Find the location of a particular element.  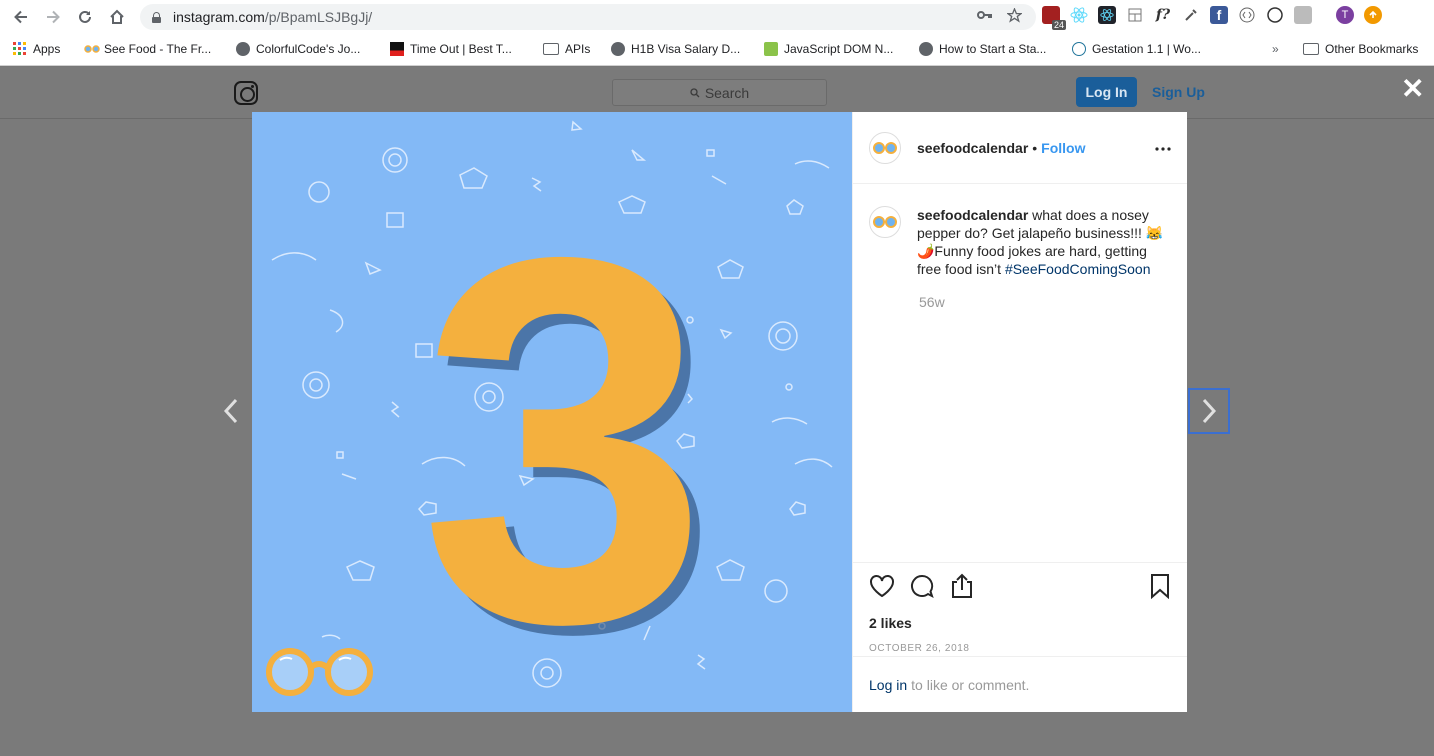

bookmark-other: Other Bookmarks is located at coordinates (1360, 49).